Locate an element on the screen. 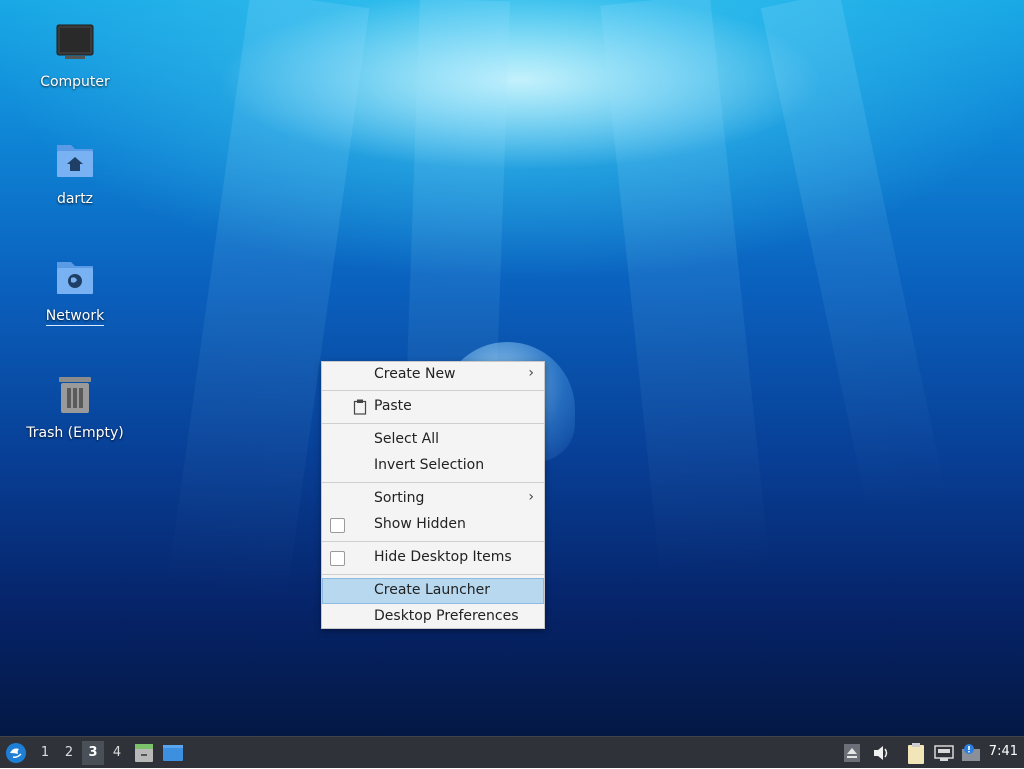  file-cabinet-icon is located at coordinates (144, 753).